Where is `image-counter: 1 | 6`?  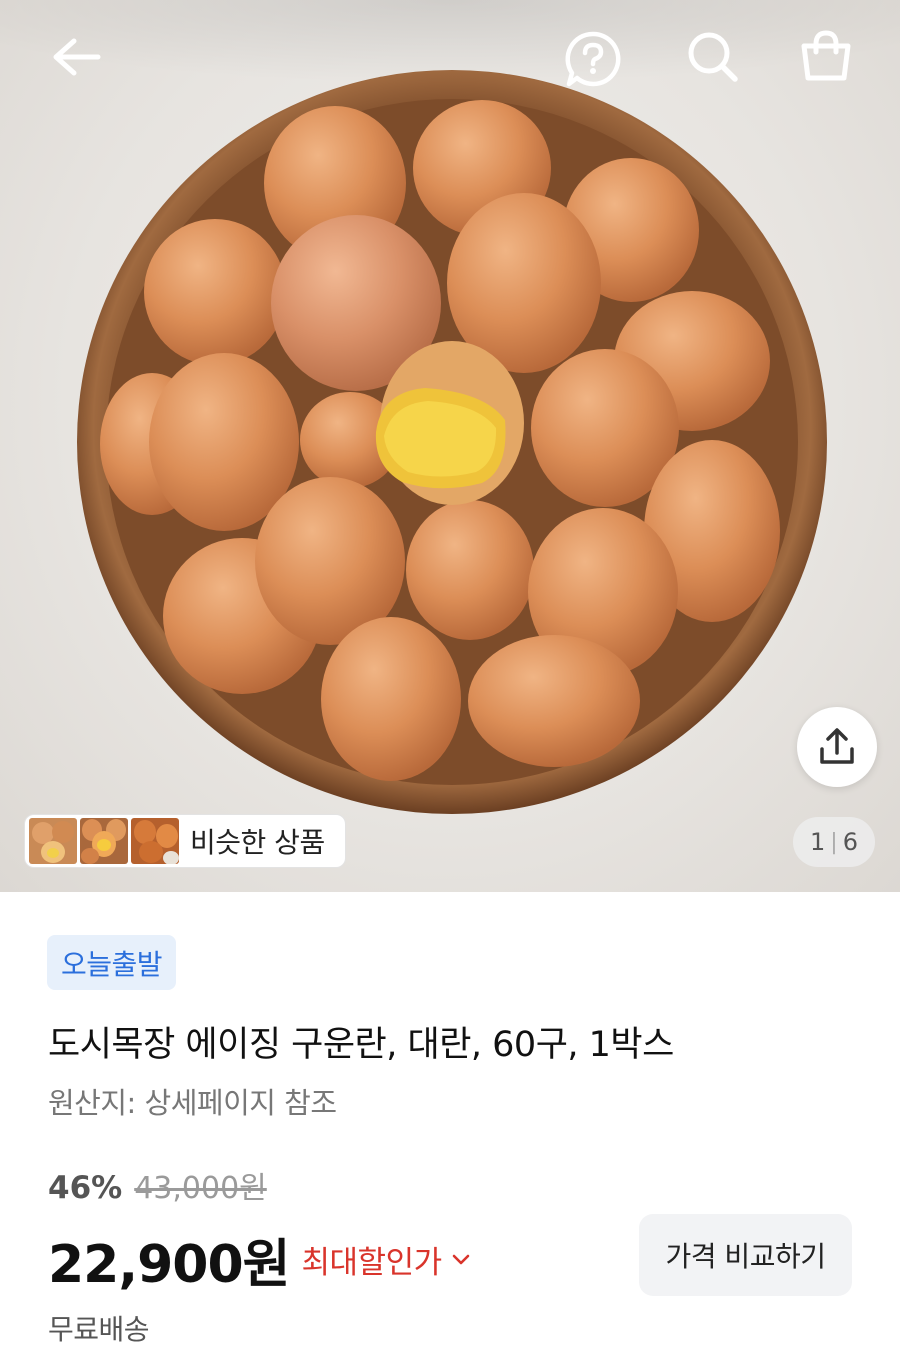 image-counter: 1 | 6 is located at coordinates (834, 842).